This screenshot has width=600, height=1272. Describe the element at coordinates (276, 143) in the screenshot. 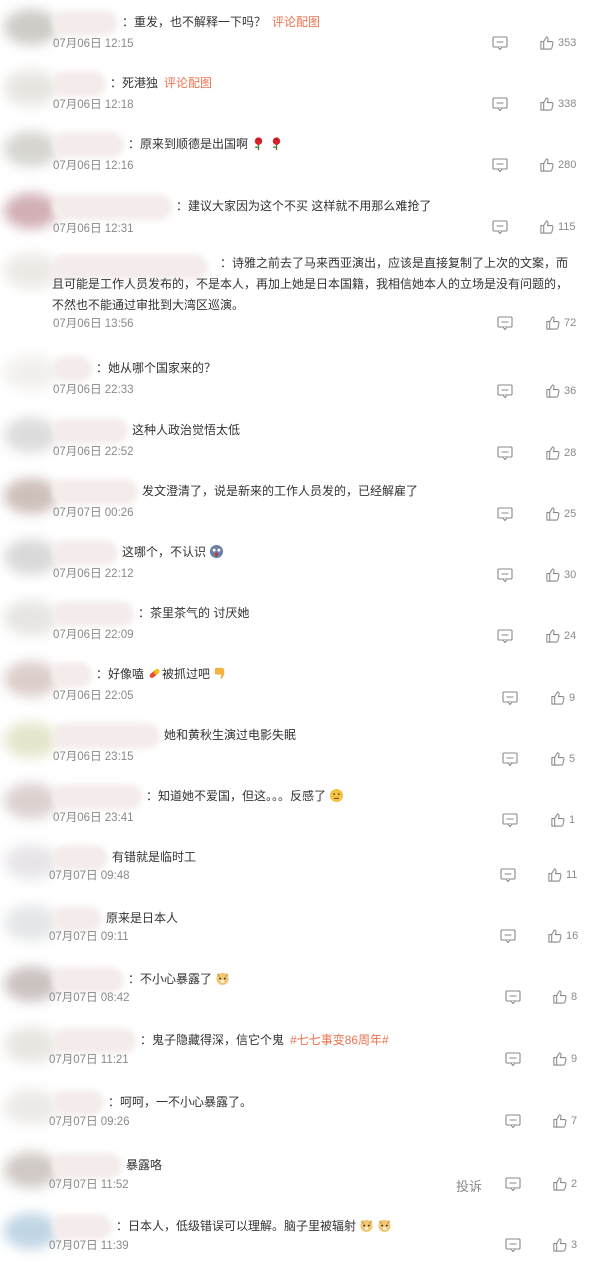

I see `rose-emoji-icon` at that location.